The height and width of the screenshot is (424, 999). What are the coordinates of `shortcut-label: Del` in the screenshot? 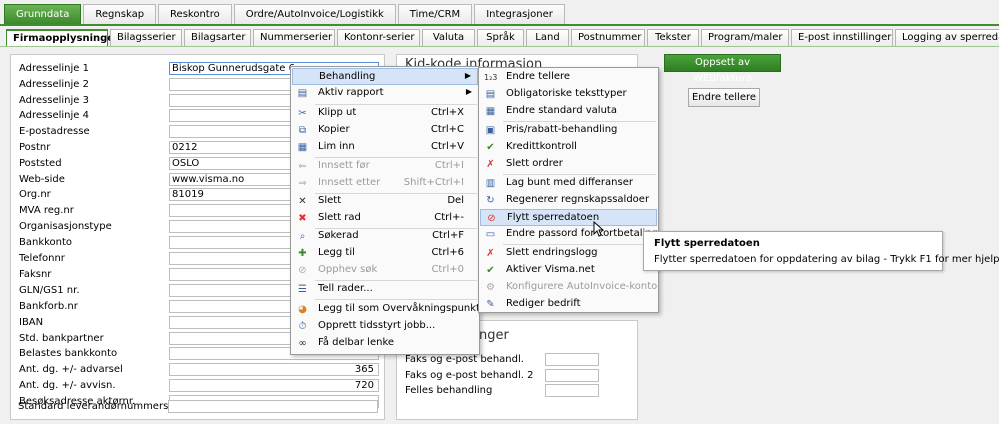 It's located at (455, 200).